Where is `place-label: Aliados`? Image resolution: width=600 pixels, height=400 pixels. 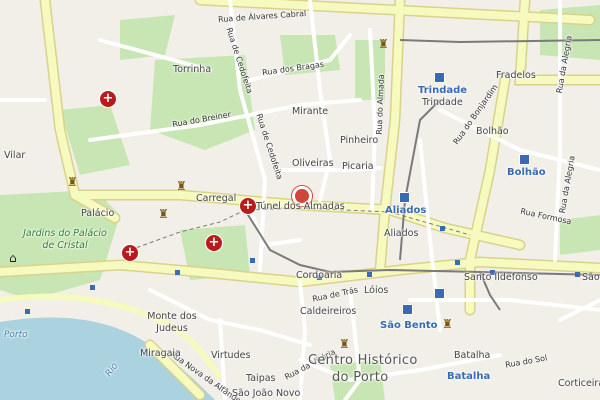
place-label: Aliados is located at coordinates (401, 233).